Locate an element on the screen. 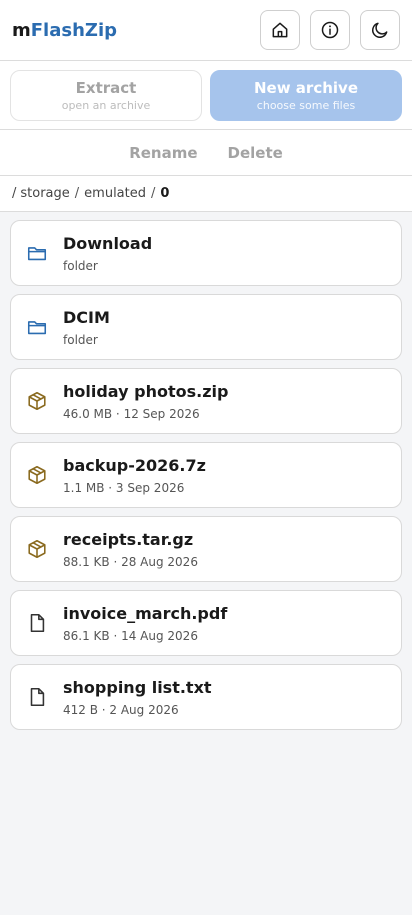 The width and height of the screenshot is (412, 915). info-button is located at coordinates (330, 30).